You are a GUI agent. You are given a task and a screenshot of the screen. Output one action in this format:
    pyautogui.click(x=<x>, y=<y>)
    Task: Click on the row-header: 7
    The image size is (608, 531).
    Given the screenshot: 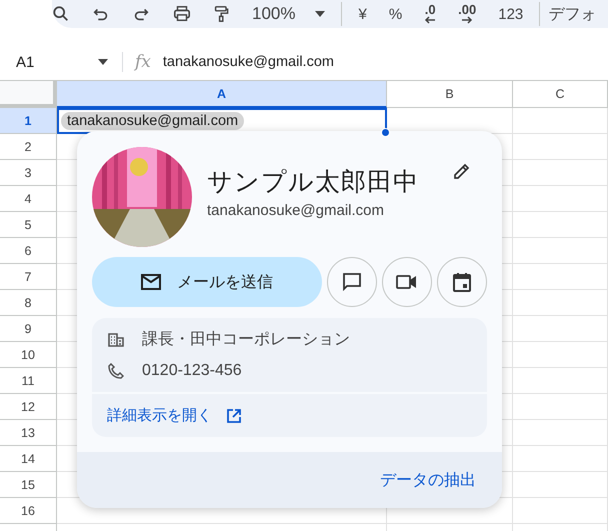 What is the action you would take?
    pyautogui.click(x=28, y=277)
    